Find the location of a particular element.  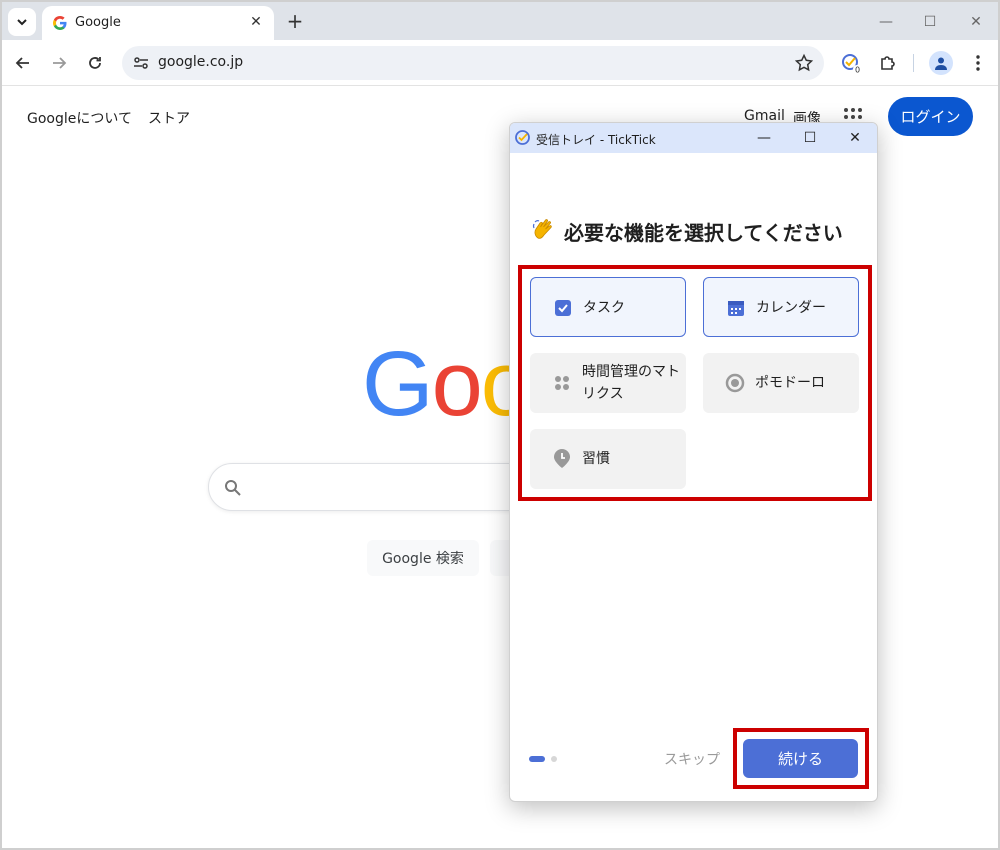

tab-search-button is located at coordinates (22, 22).